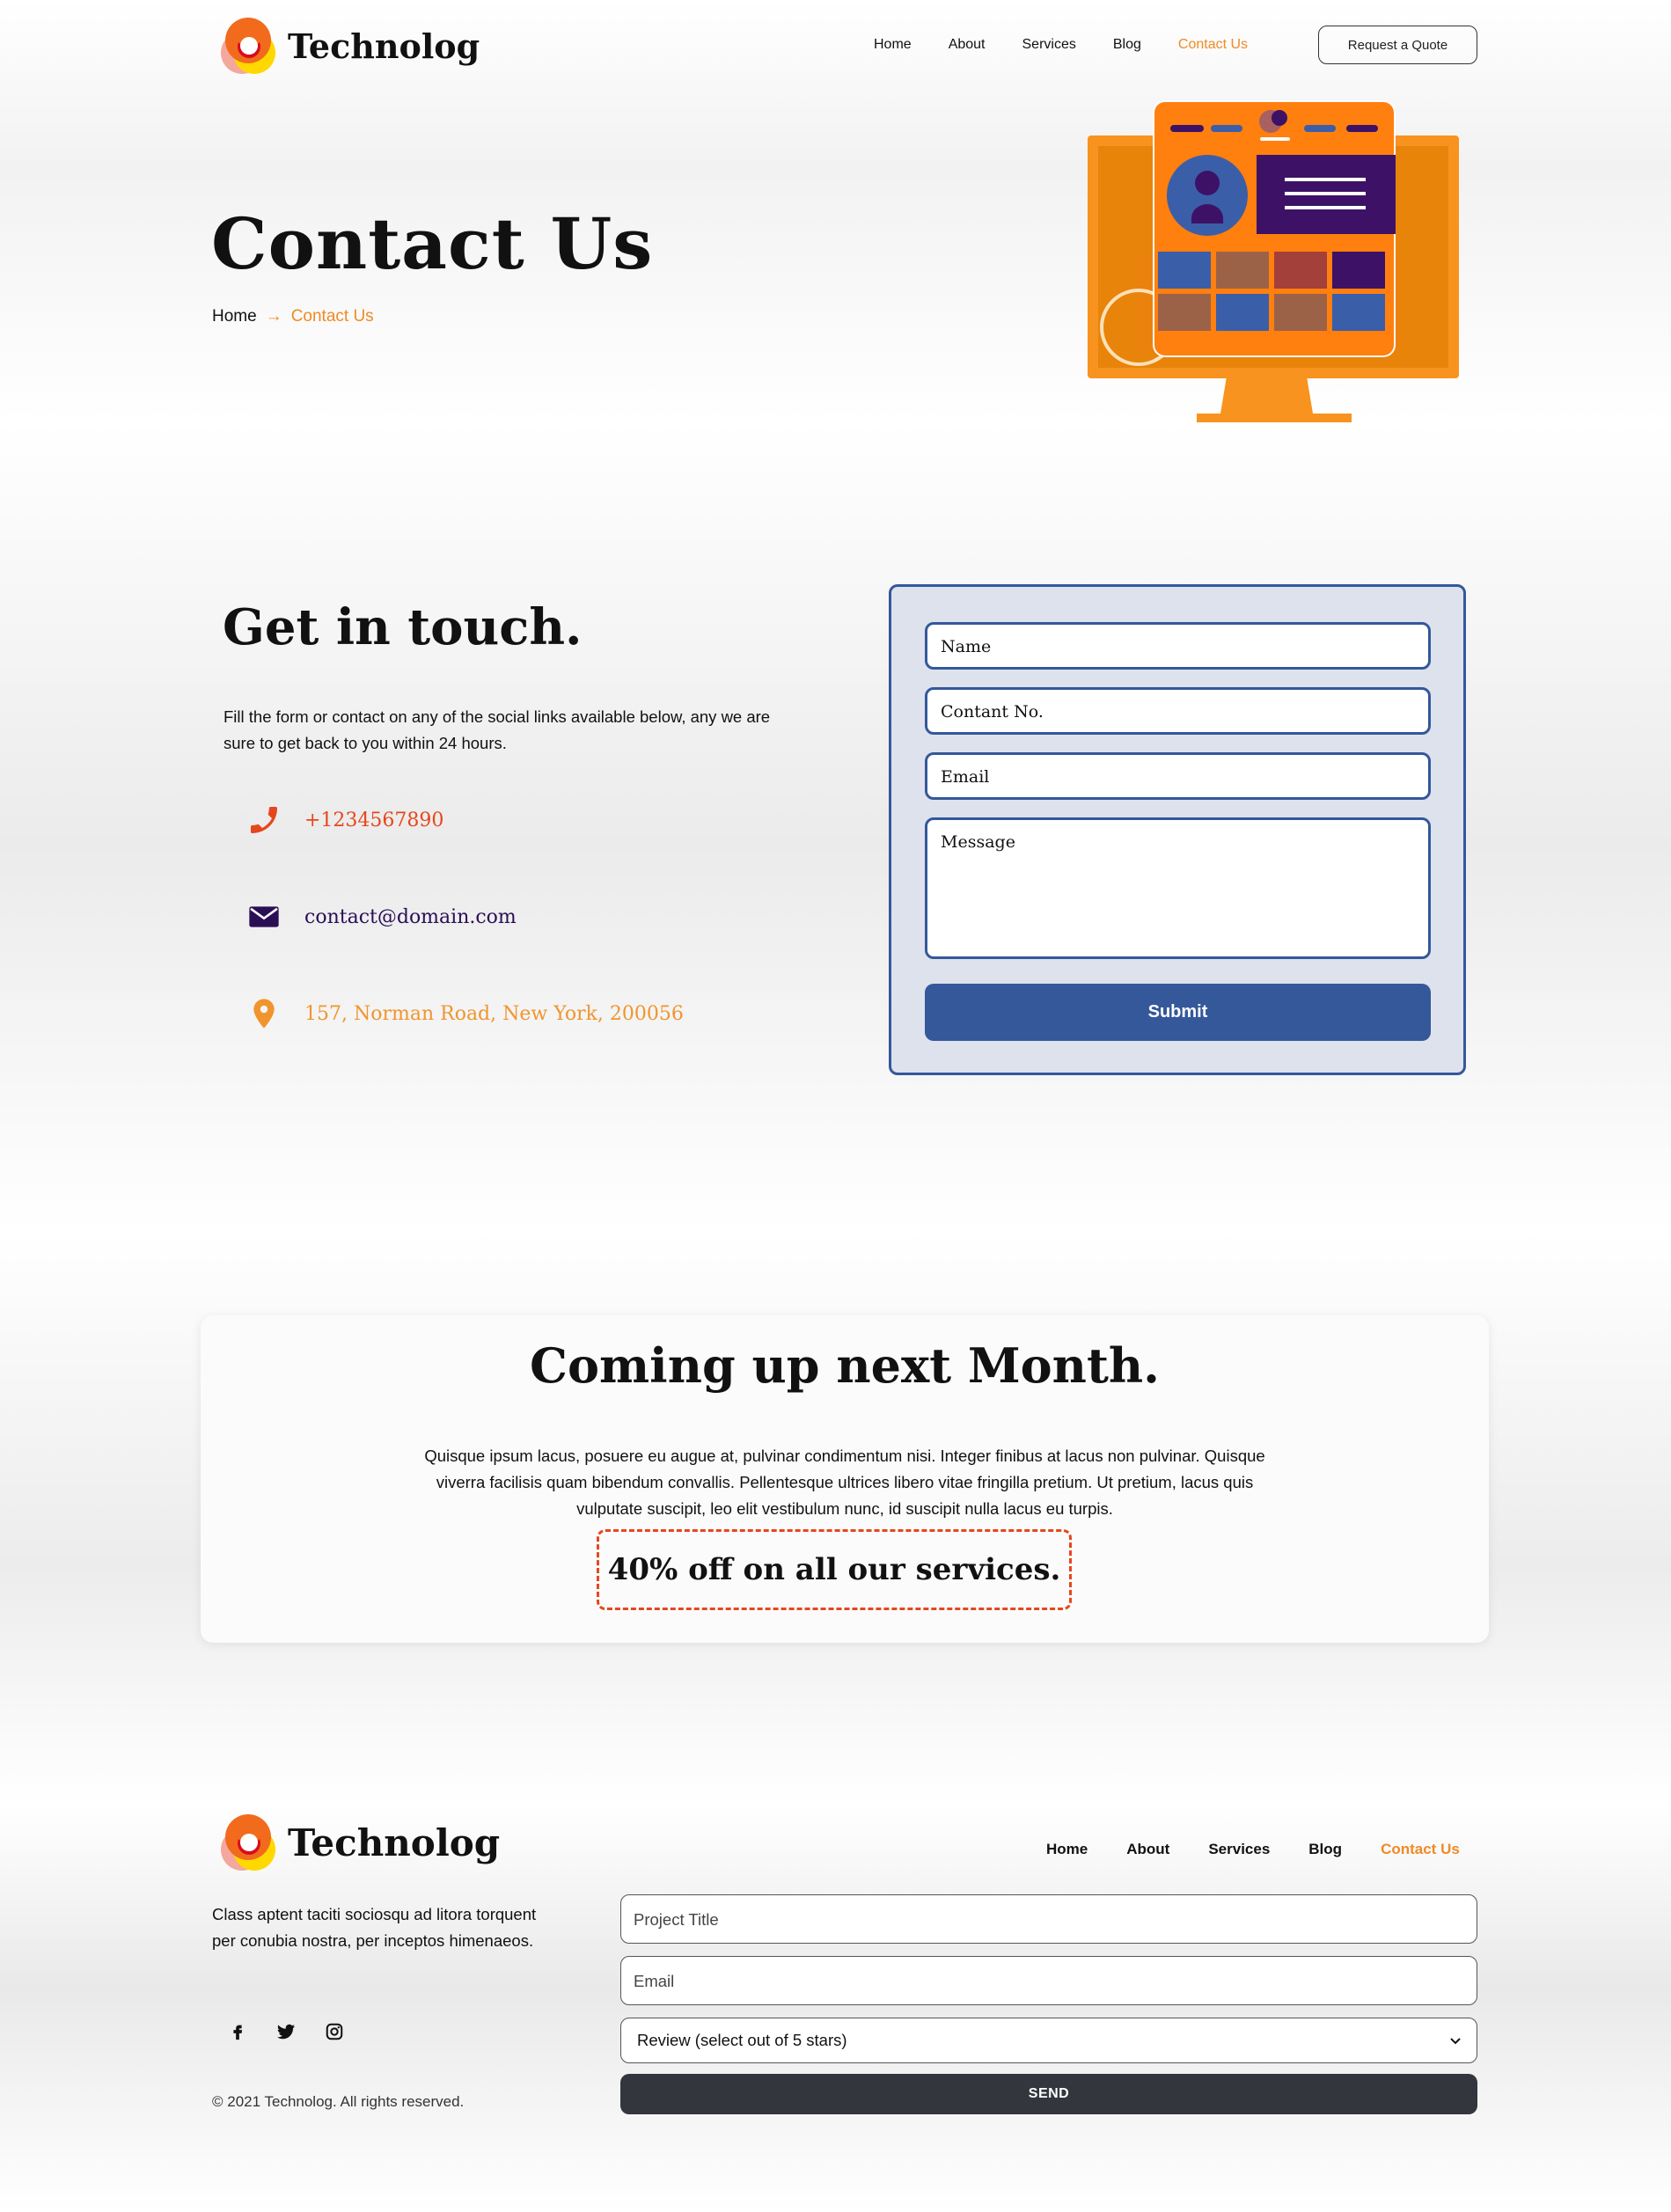 The height and width of the screenshot is (2212, 1671). I want to click on main-nav: Home About Services Blog Contact Us, so click(1079, 45).